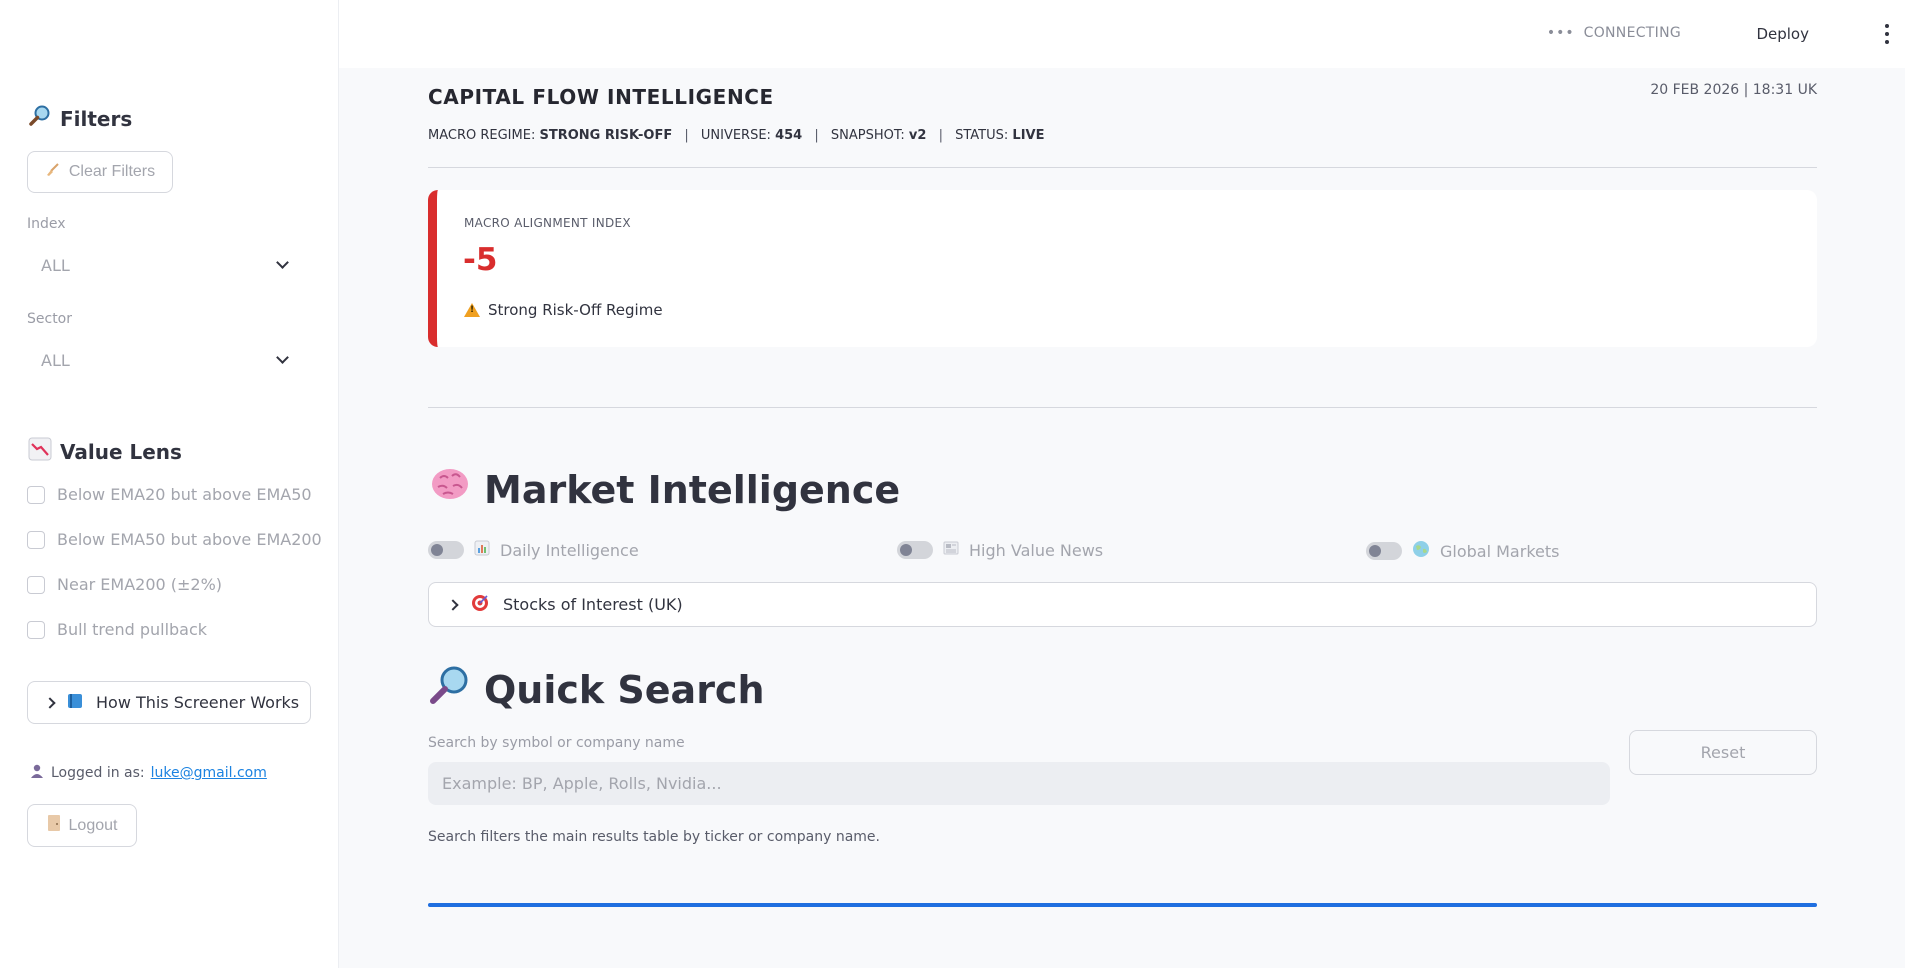  What do you see at coordinates (480, 260) in the screenshot?
I see `macro-alignment-value: -5` at bounding box center [480, 260].